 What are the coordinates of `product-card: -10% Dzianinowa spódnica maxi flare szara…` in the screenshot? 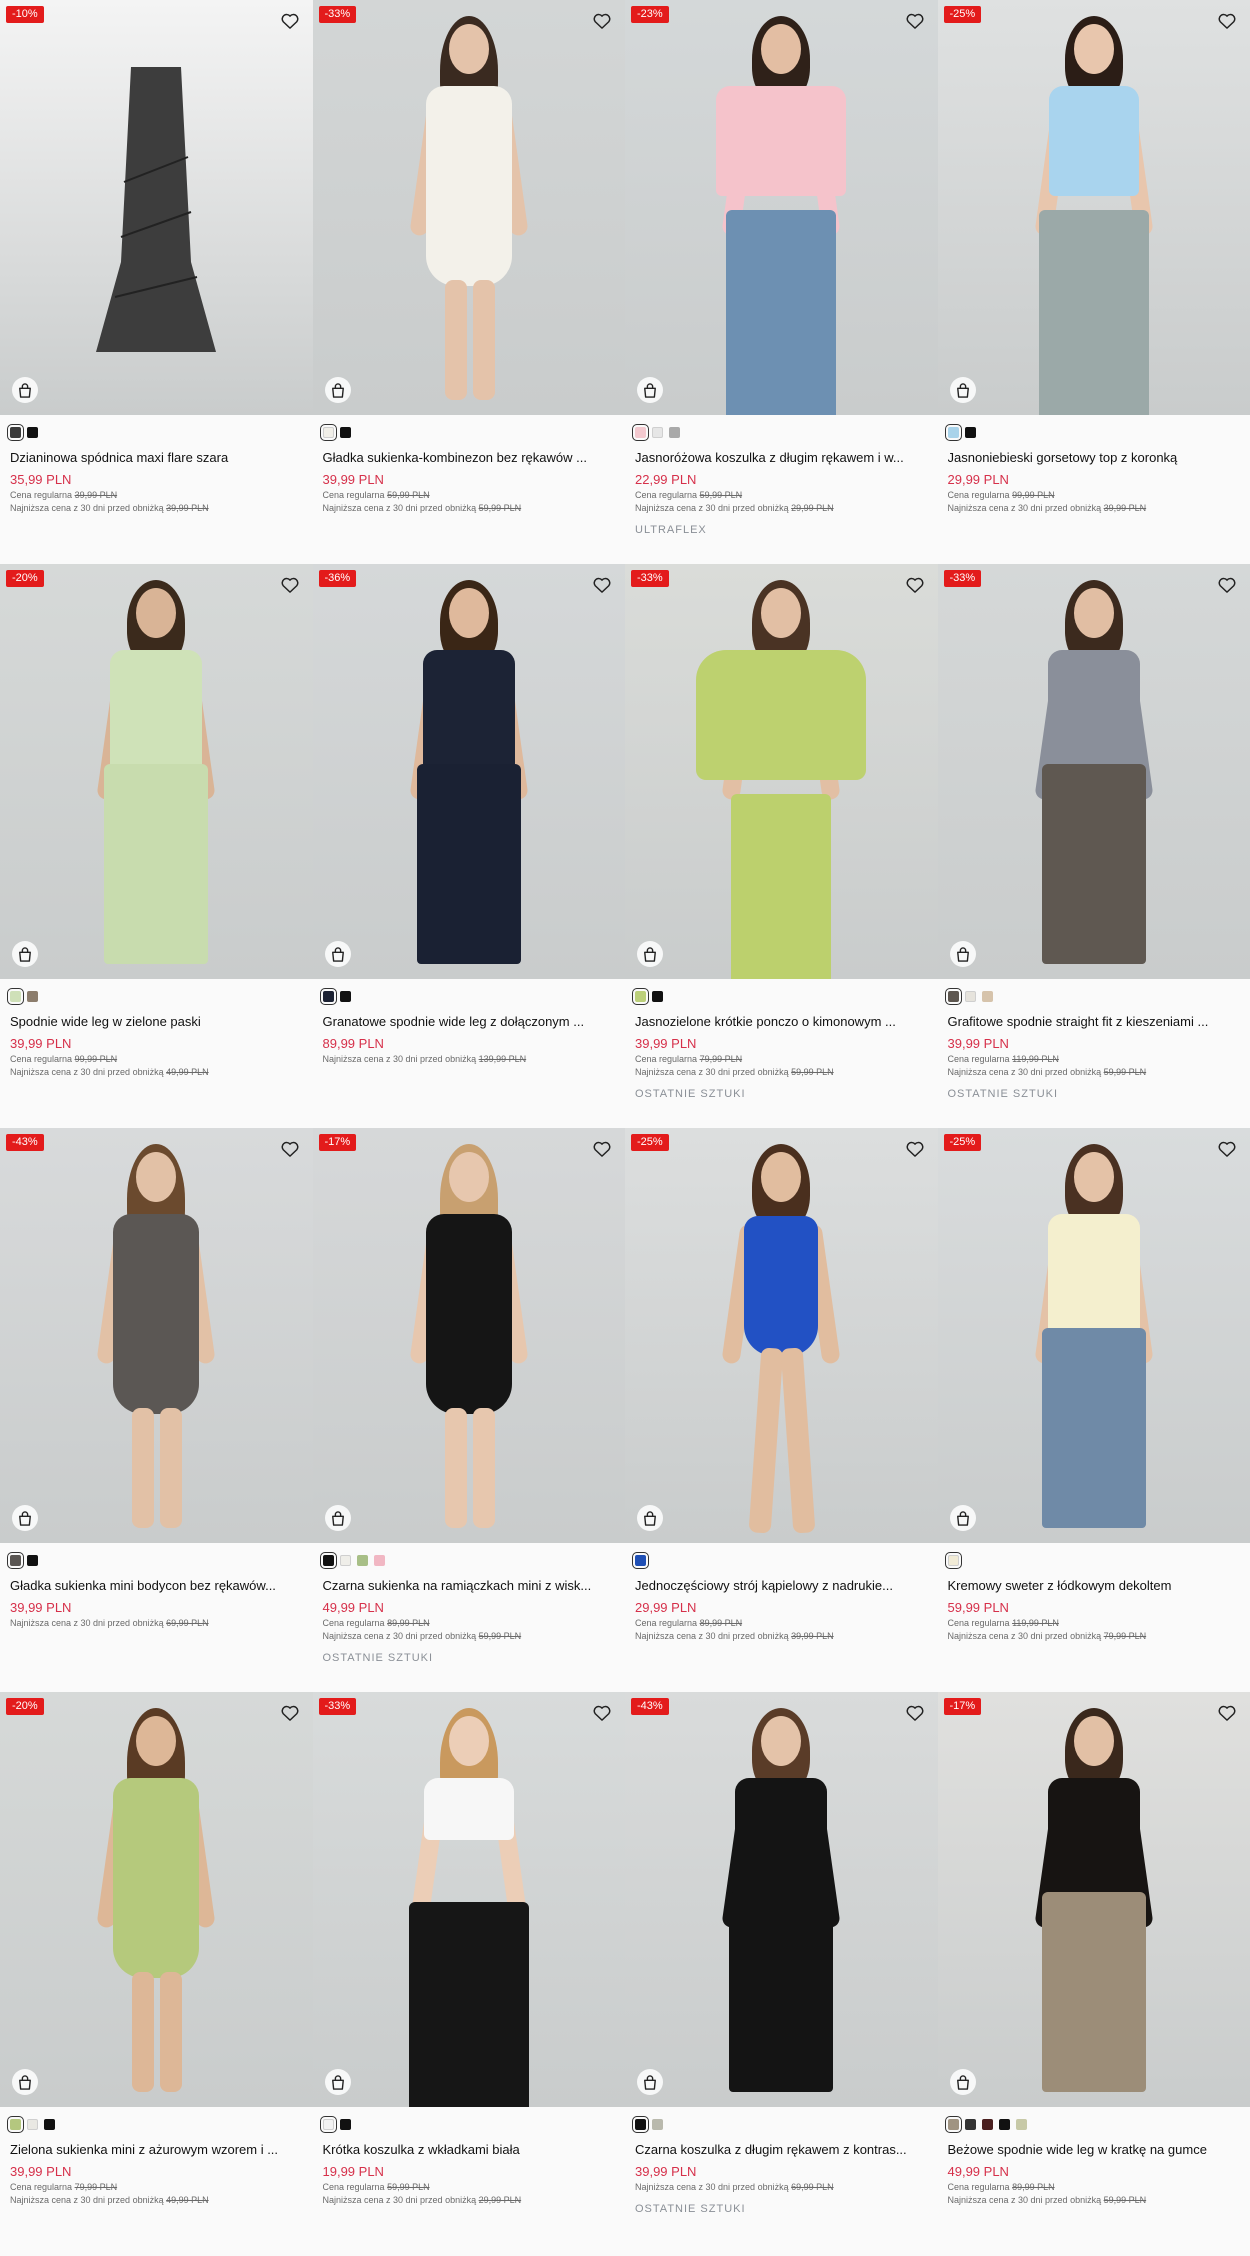 It's located at (156, 282).